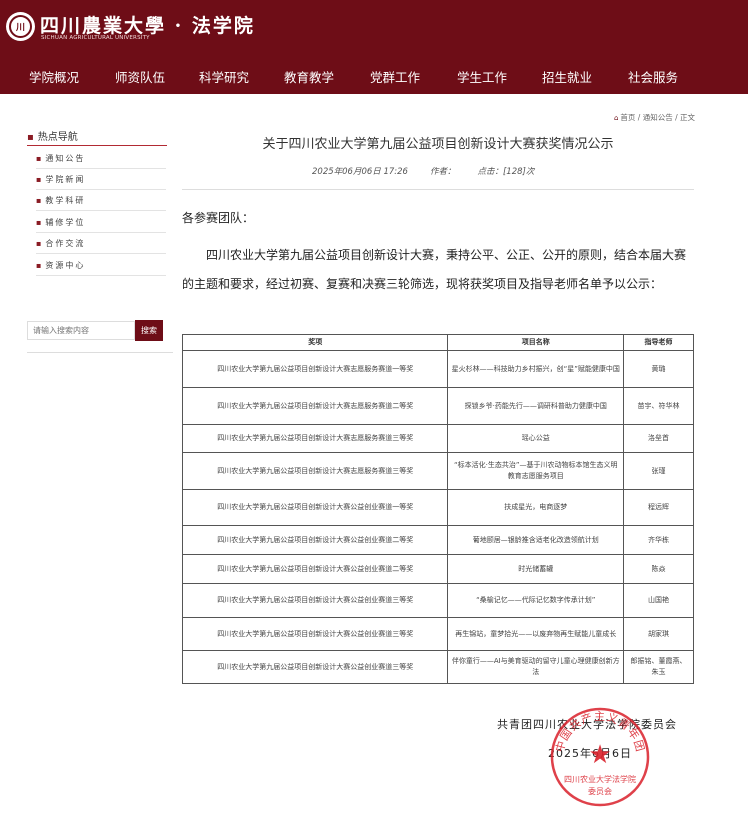 Image resolution: width=748 pixels, height=813 pixels. What do you see at coordinates (536, 634) in the screenshot?
I see `project-cell: 再生锦站，童梦拾光——以废弃物再生赋能儿童成长` at bounding box center [536, 634].